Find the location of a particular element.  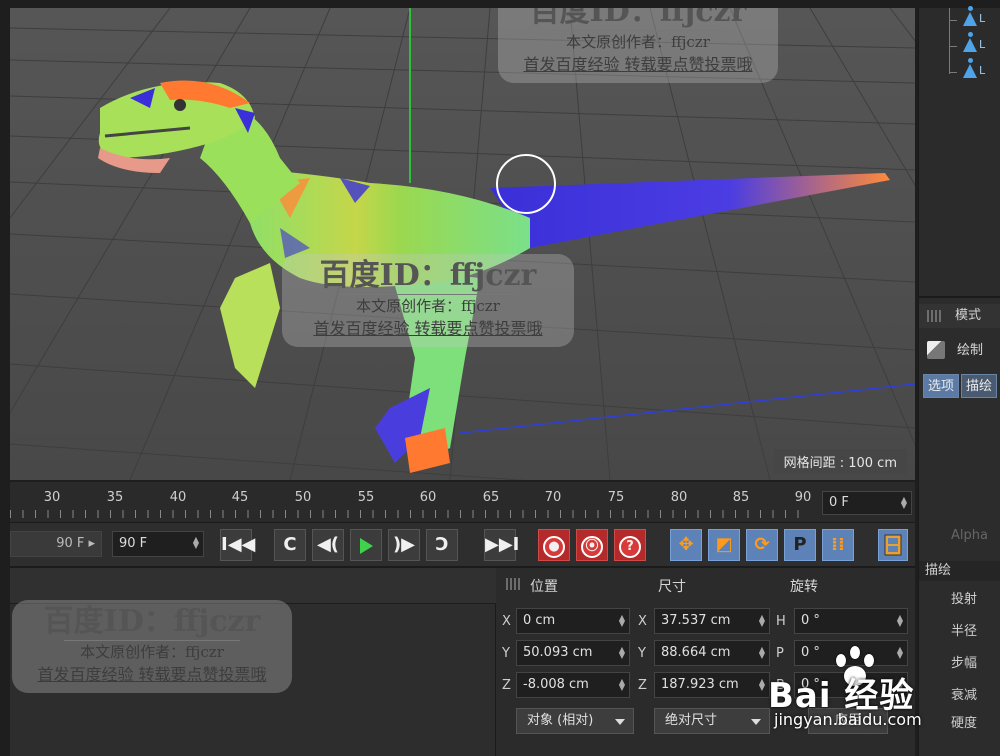

position-x-value: 0 cm is located at coordinates (539, 620).